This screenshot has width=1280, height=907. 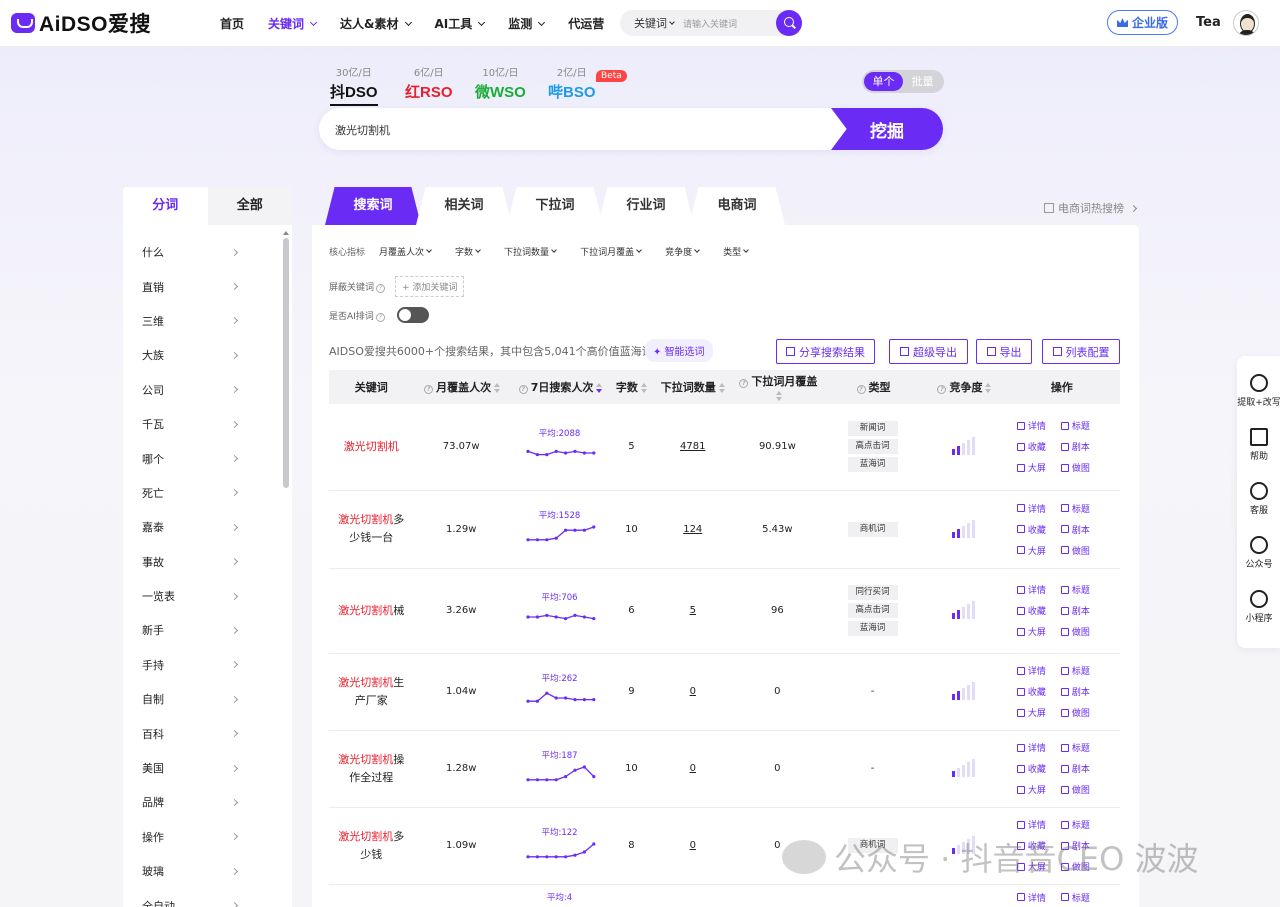 I want to click on search-type-select: 关键词, so click(x=647, y=23).